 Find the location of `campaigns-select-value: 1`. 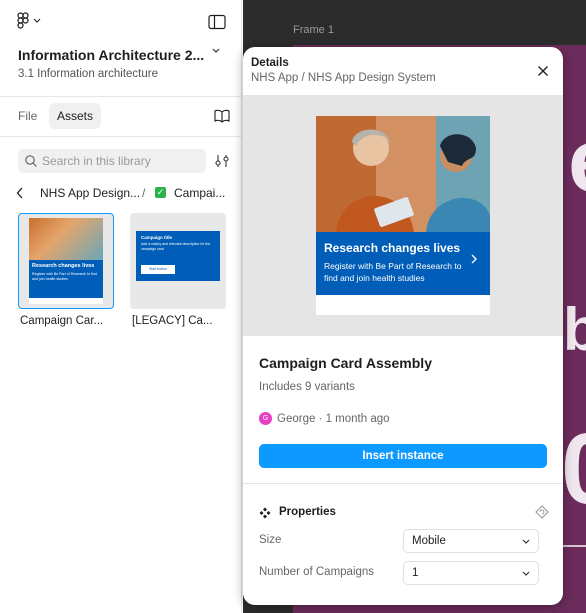

campaigns-select-value: 1 is located at coordinates (415, 573).